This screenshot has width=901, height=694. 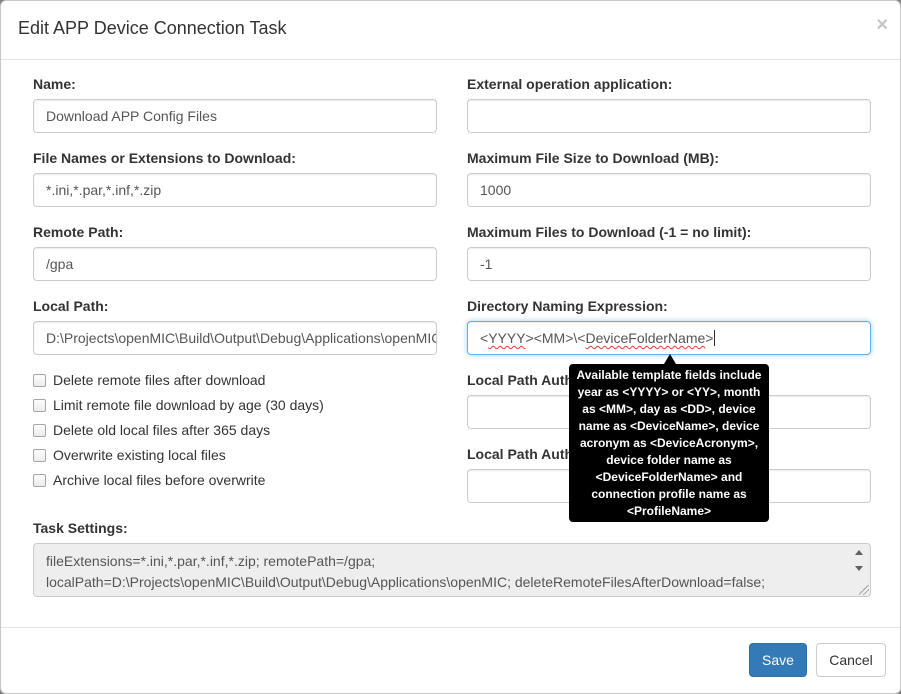 What do you see at coordinates (670, 359) in the screenshot?
I see `tooltip-arrow` at bounding box center [670, 359].